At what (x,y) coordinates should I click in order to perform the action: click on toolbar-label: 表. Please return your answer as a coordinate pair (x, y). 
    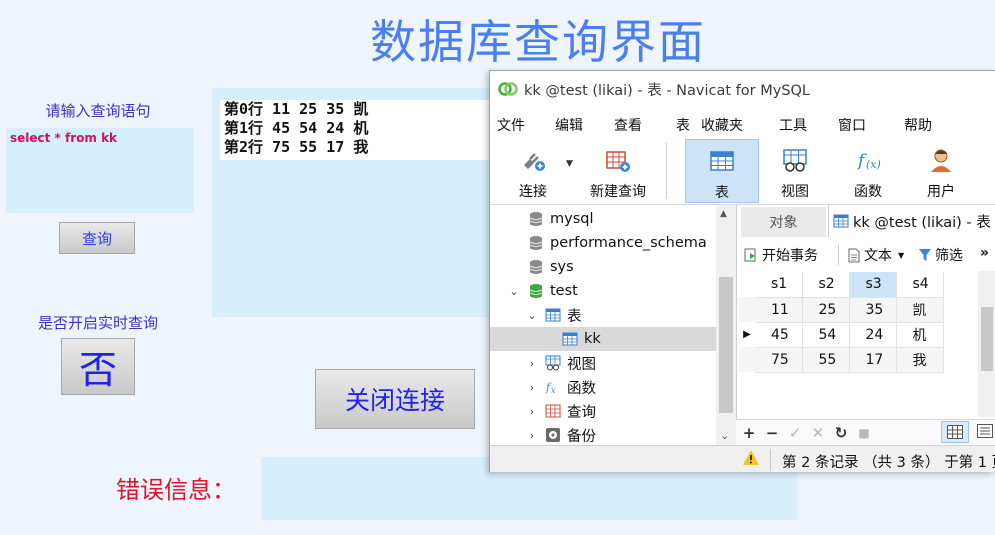
    Looking at the image, I should click on (722, 193).